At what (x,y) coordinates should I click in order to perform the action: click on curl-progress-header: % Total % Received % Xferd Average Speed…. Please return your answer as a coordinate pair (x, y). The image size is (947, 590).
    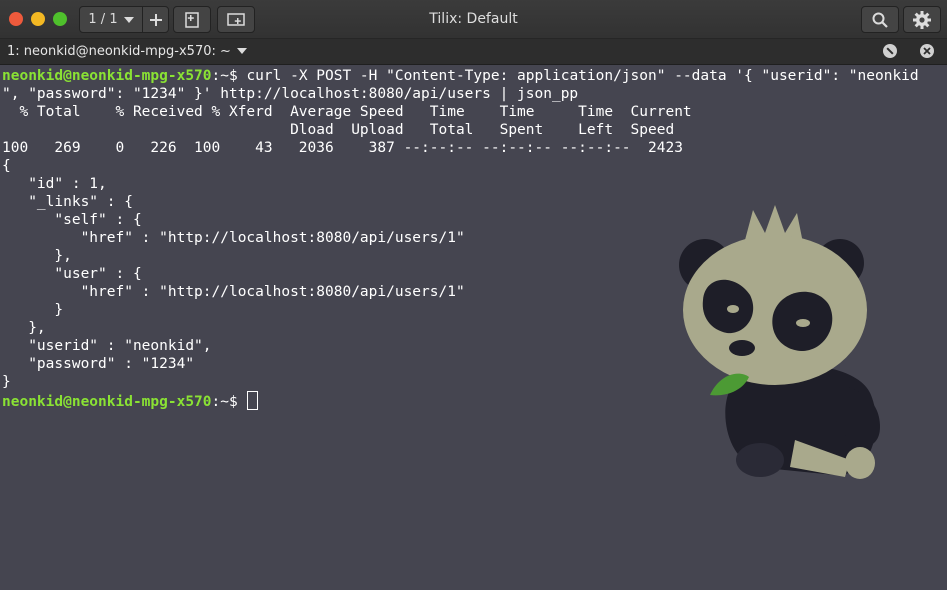
    Looking at the image, I should click on (347, 112).